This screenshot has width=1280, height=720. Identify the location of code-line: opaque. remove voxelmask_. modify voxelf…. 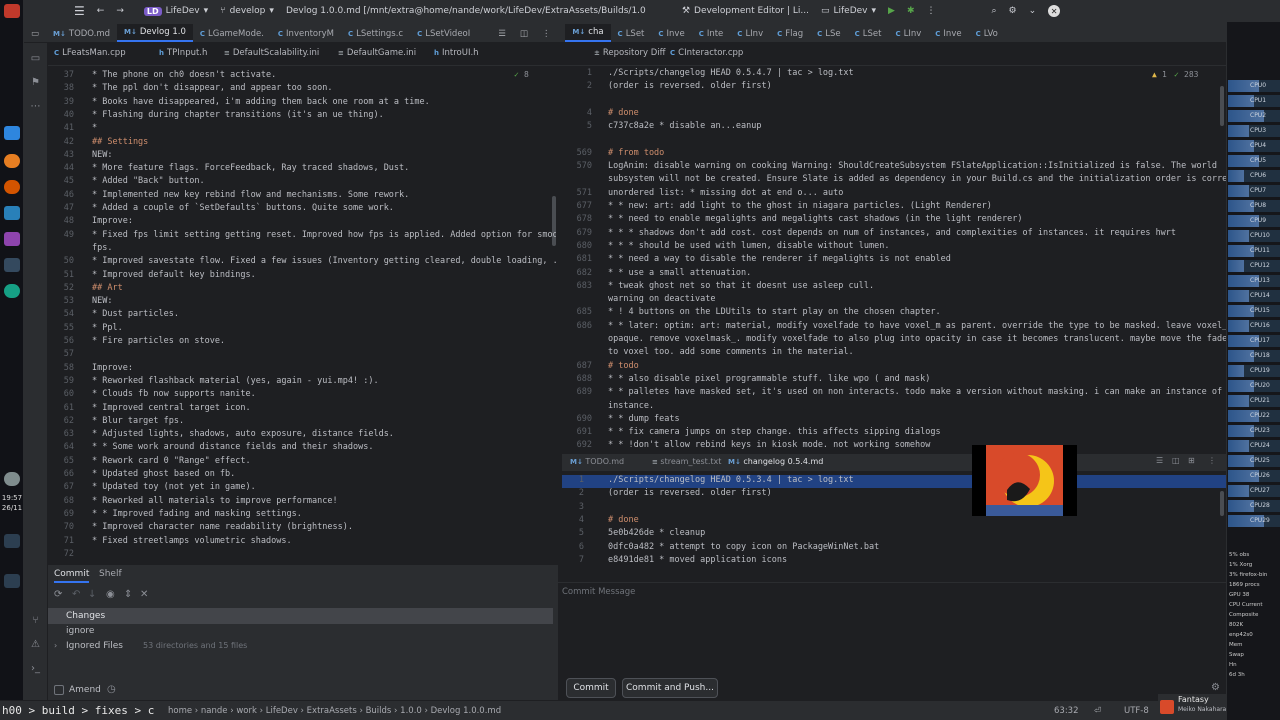
(894, 340).